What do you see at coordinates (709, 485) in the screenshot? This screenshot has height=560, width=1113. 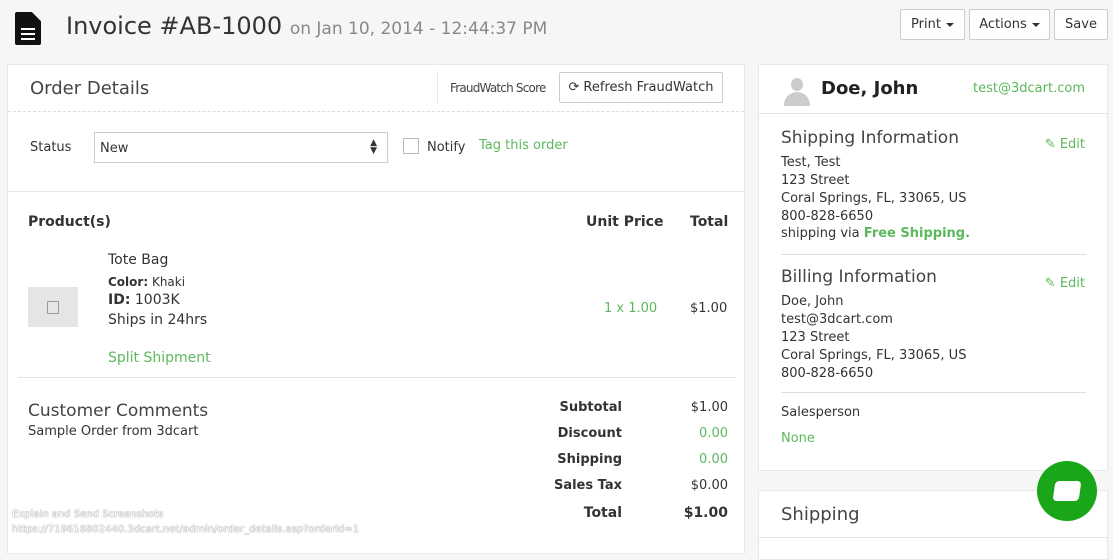 I see `total-value: $0.00` at bounding box center [709, 485].